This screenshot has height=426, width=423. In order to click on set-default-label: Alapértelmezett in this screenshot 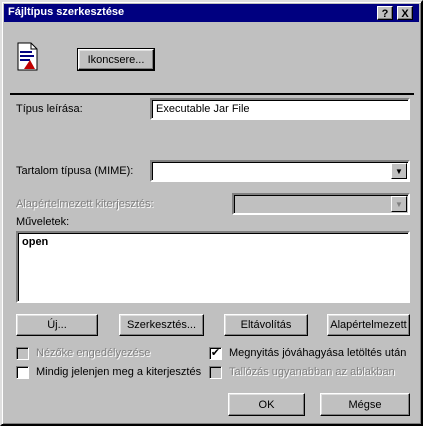, I will do `click(368, 325)`.